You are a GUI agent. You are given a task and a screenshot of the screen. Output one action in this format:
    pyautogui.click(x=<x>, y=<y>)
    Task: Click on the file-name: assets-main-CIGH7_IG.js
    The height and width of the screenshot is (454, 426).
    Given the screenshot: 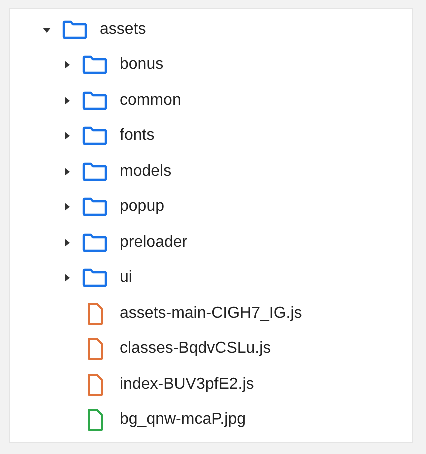 What is the action you would take?
    pyautogui.click(x=211, y=313)
    